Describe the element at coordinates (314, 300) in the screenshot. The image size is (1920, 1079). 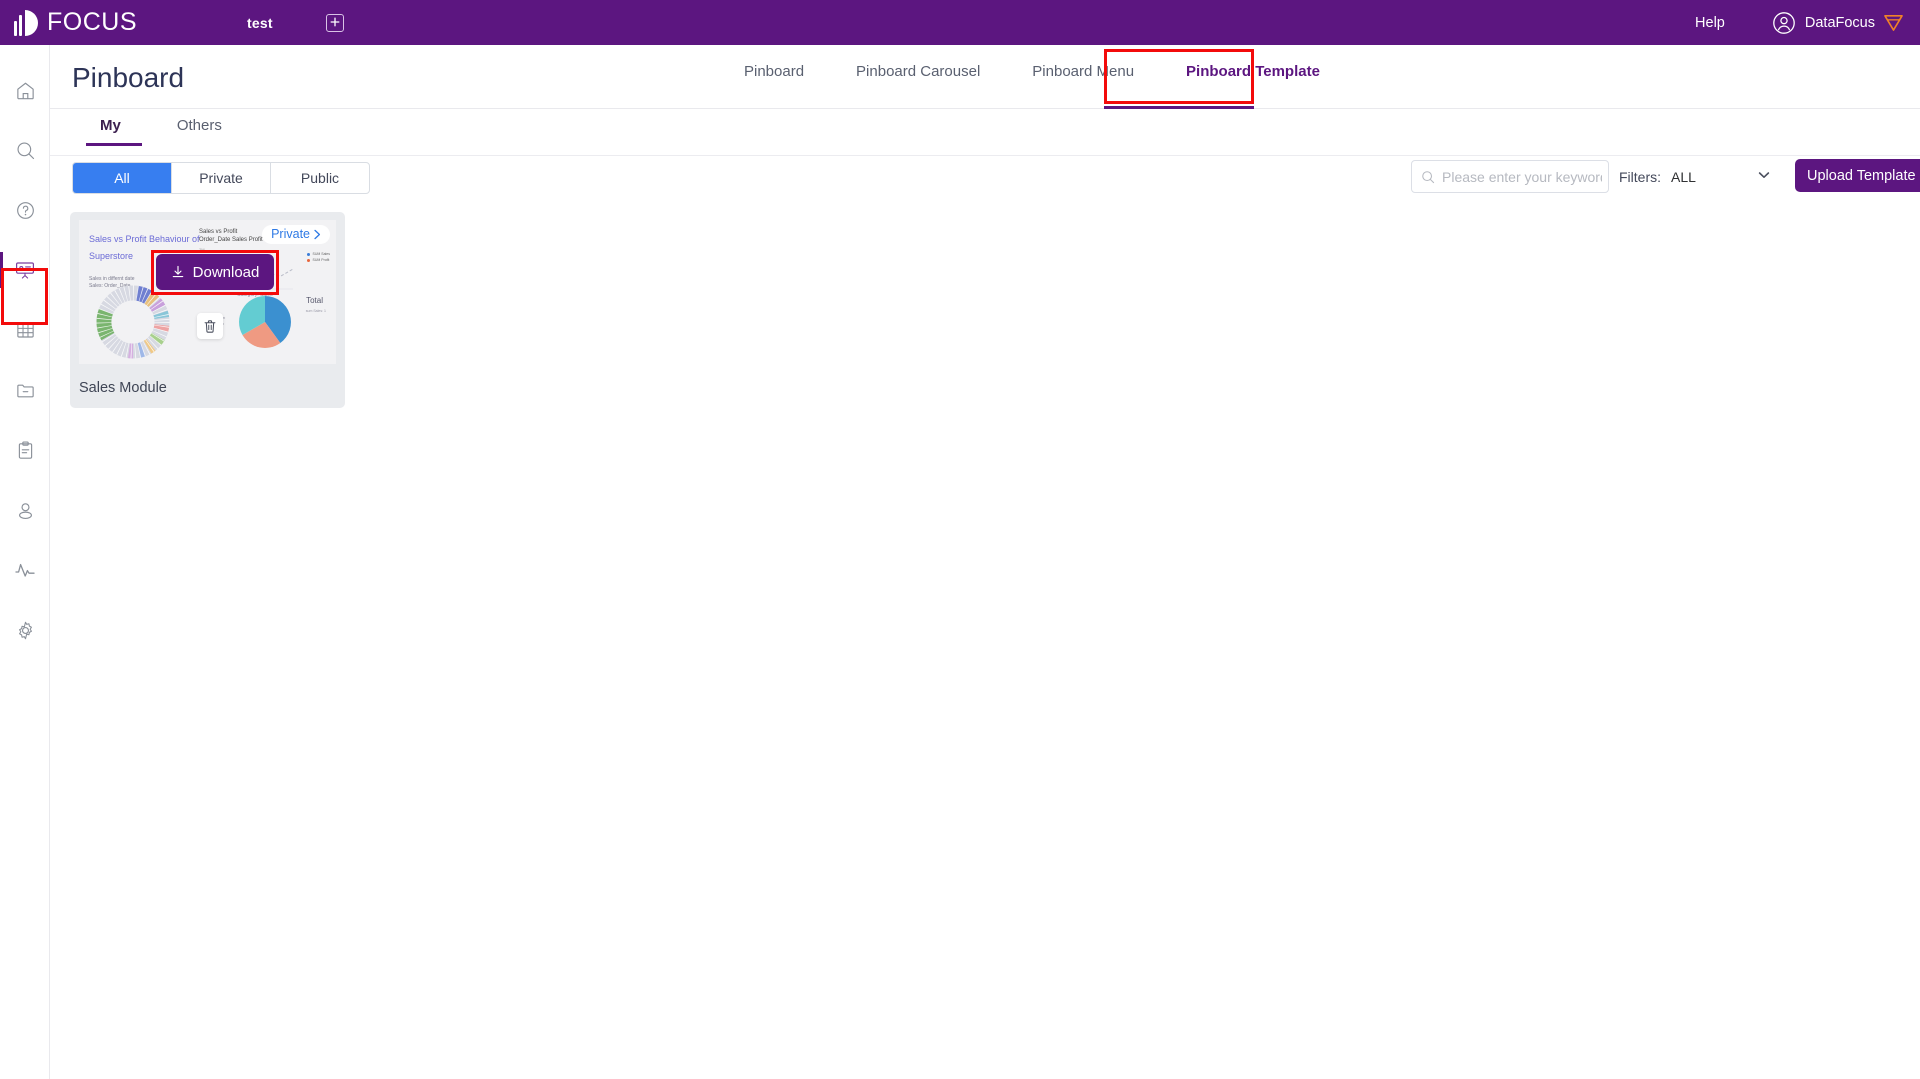
I see `thumbnail-total-label: Total` at that location.